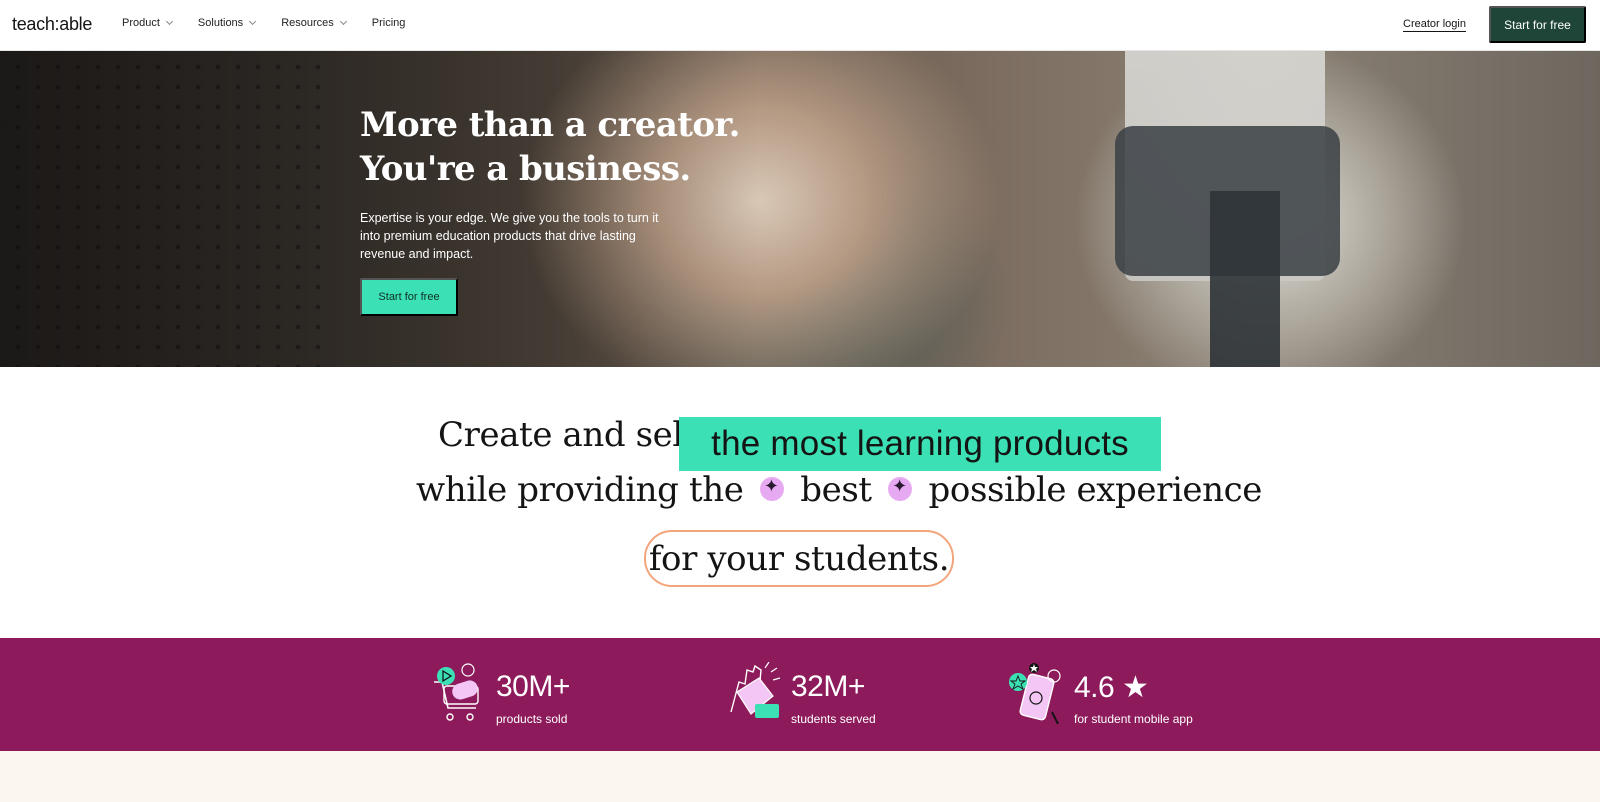  Describe the element at coordinates (799, 558) in the screenshot. I see `statement-outlined-phrase: for your students.` at that location.